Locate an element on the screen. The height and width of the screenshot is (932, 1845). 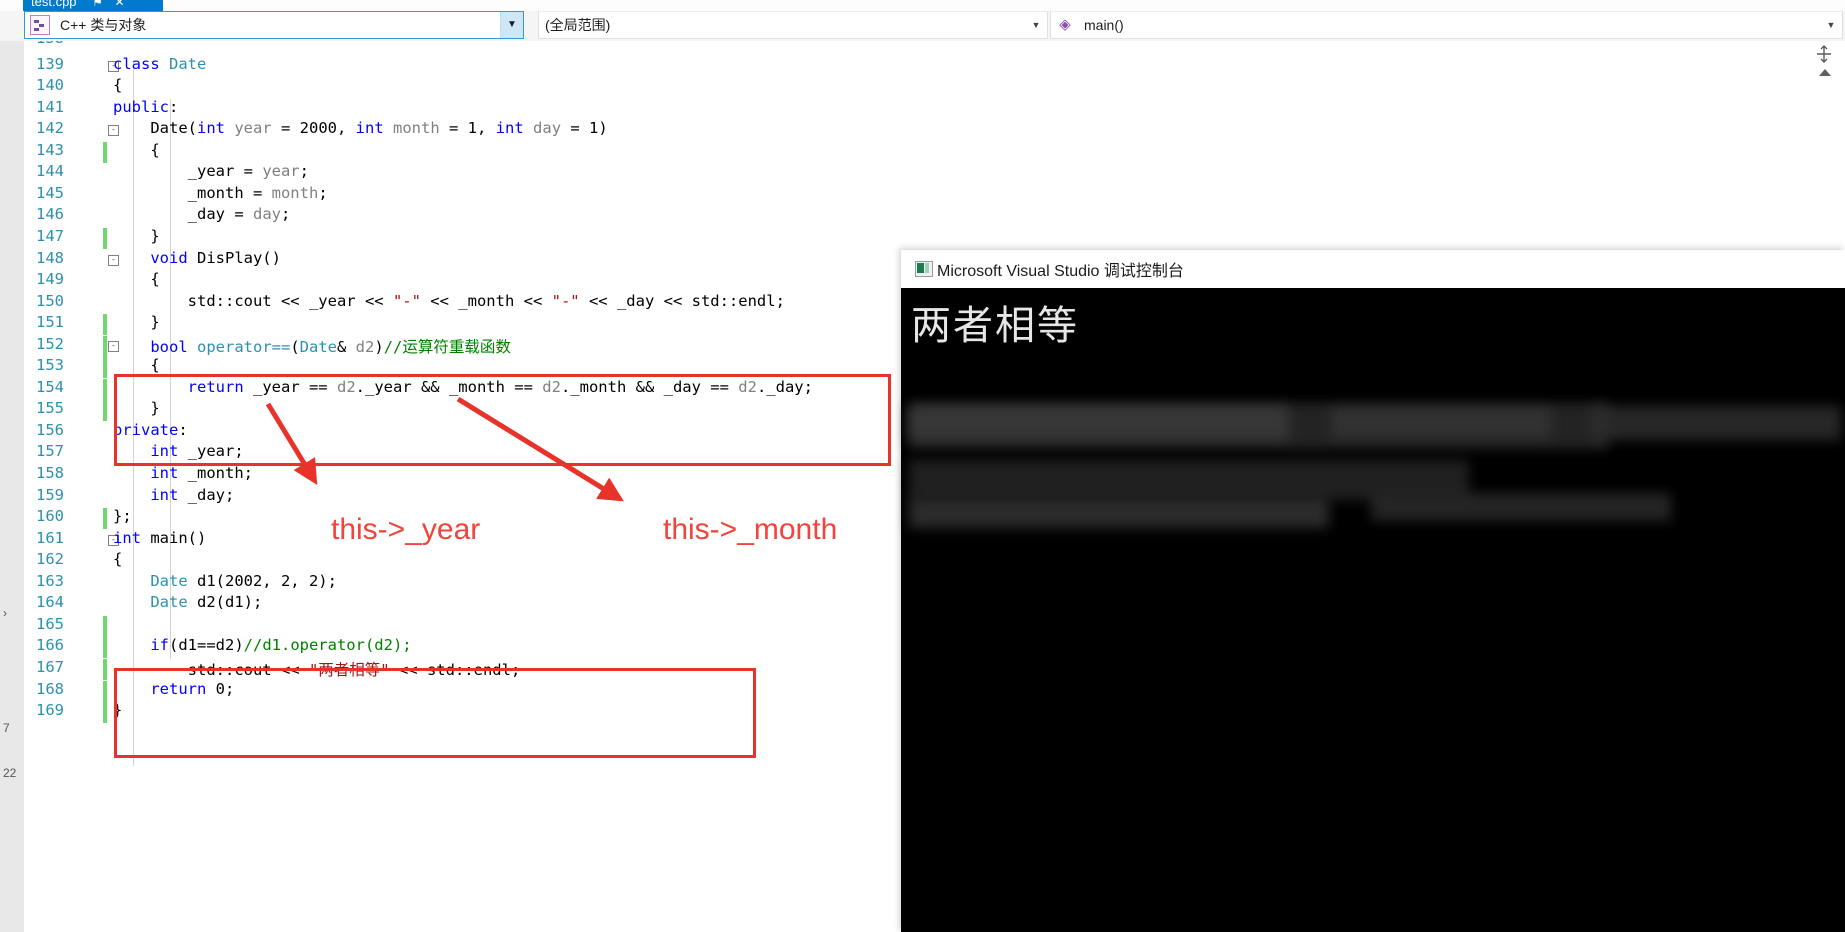
code-line: int main() is located at coordinates (159, 538).